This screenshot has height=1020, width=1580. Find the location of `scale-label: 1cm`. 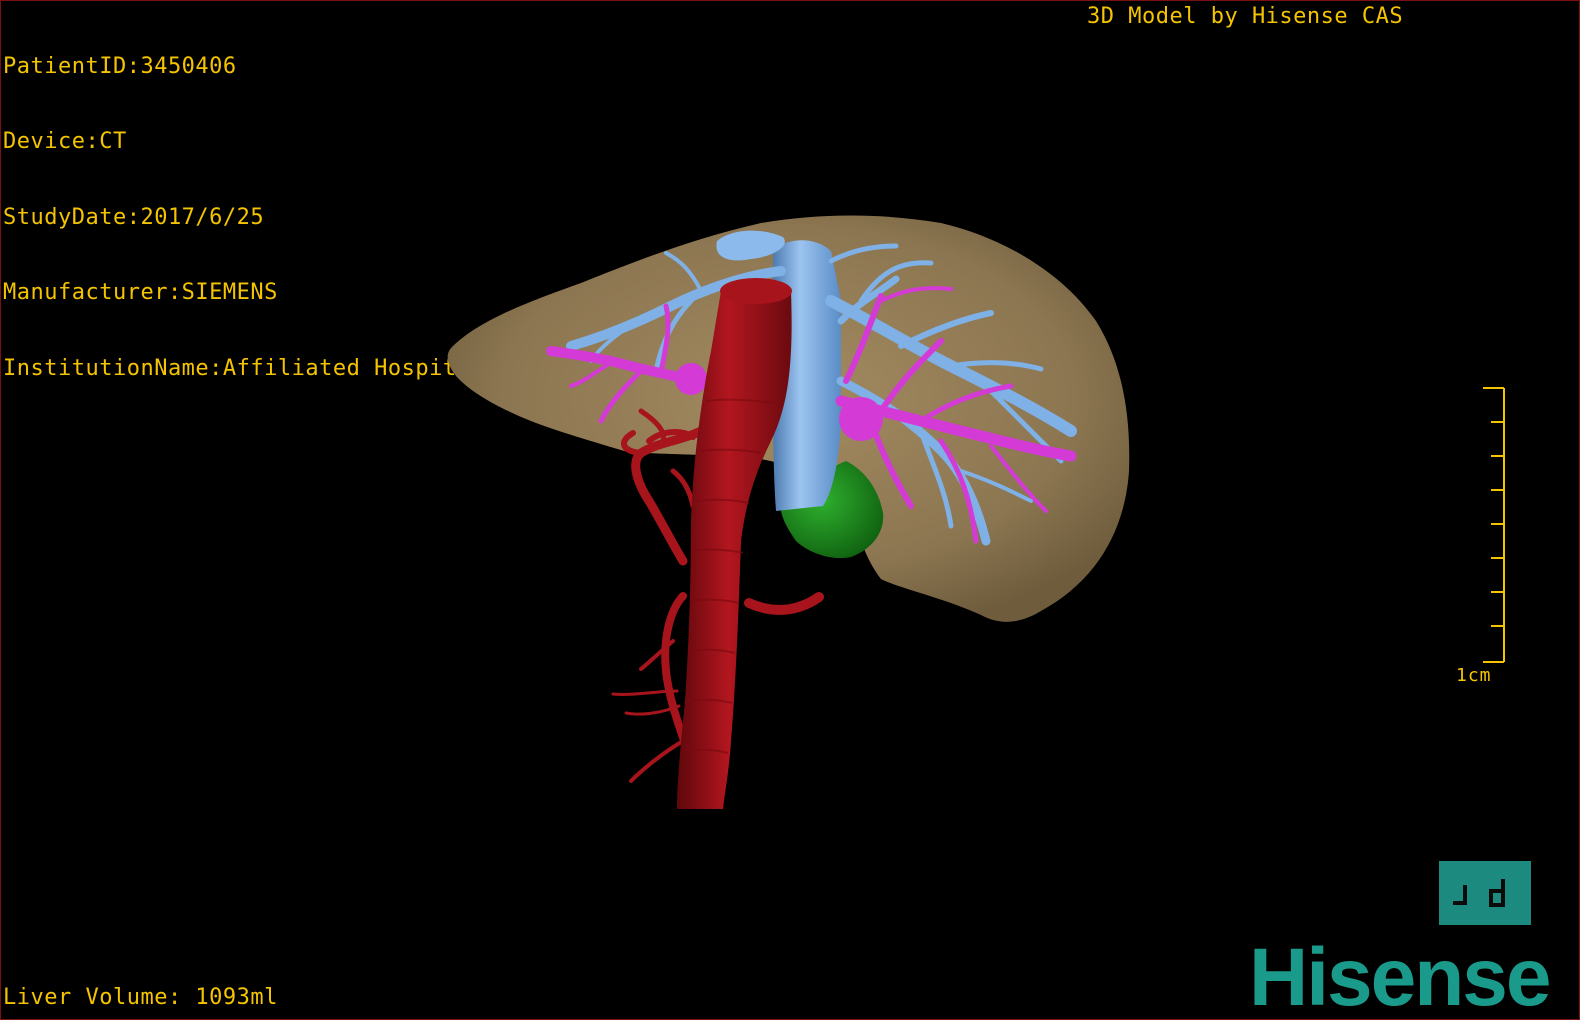

scale-label: 1cm is located at coordinates (1474, 675).